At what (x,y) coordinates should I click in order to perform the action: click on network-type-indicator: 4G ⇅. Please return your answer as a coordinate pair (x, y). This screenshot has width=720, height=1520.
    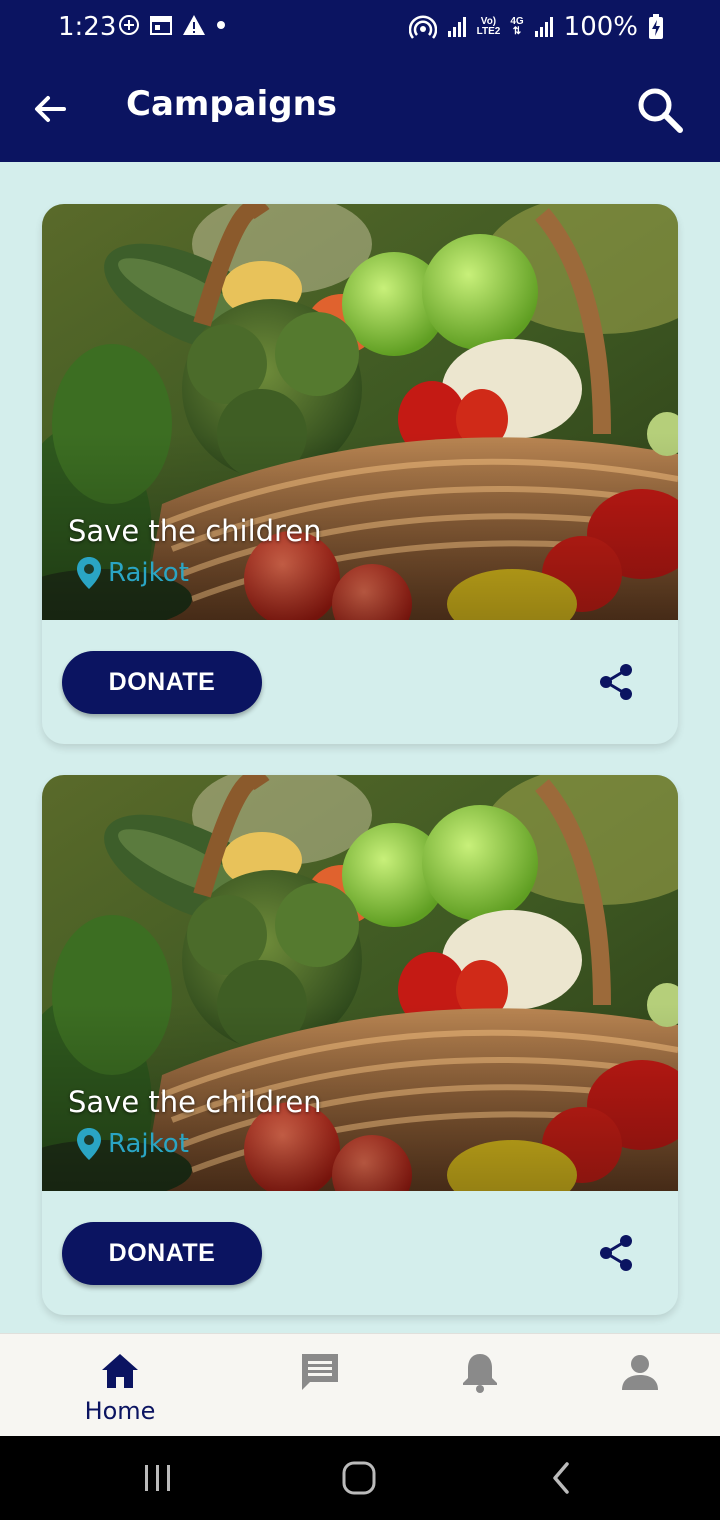
    Looking at the image, I should click on (517, 26).